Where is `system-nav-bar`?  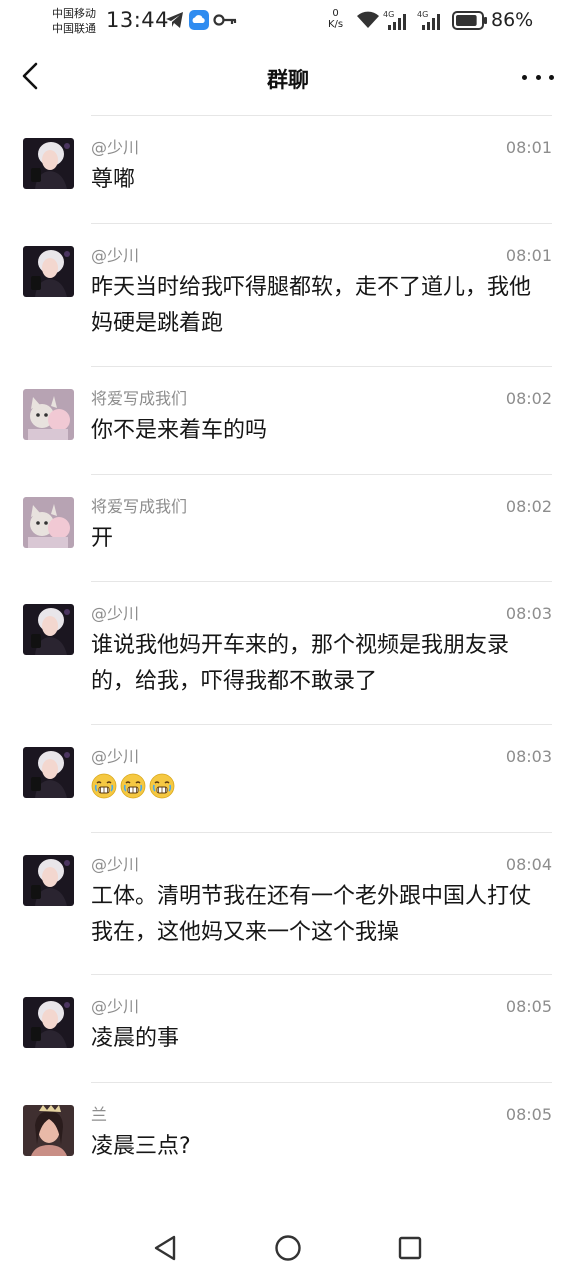
system-nav-bar is located at coordinates (288, 1247).